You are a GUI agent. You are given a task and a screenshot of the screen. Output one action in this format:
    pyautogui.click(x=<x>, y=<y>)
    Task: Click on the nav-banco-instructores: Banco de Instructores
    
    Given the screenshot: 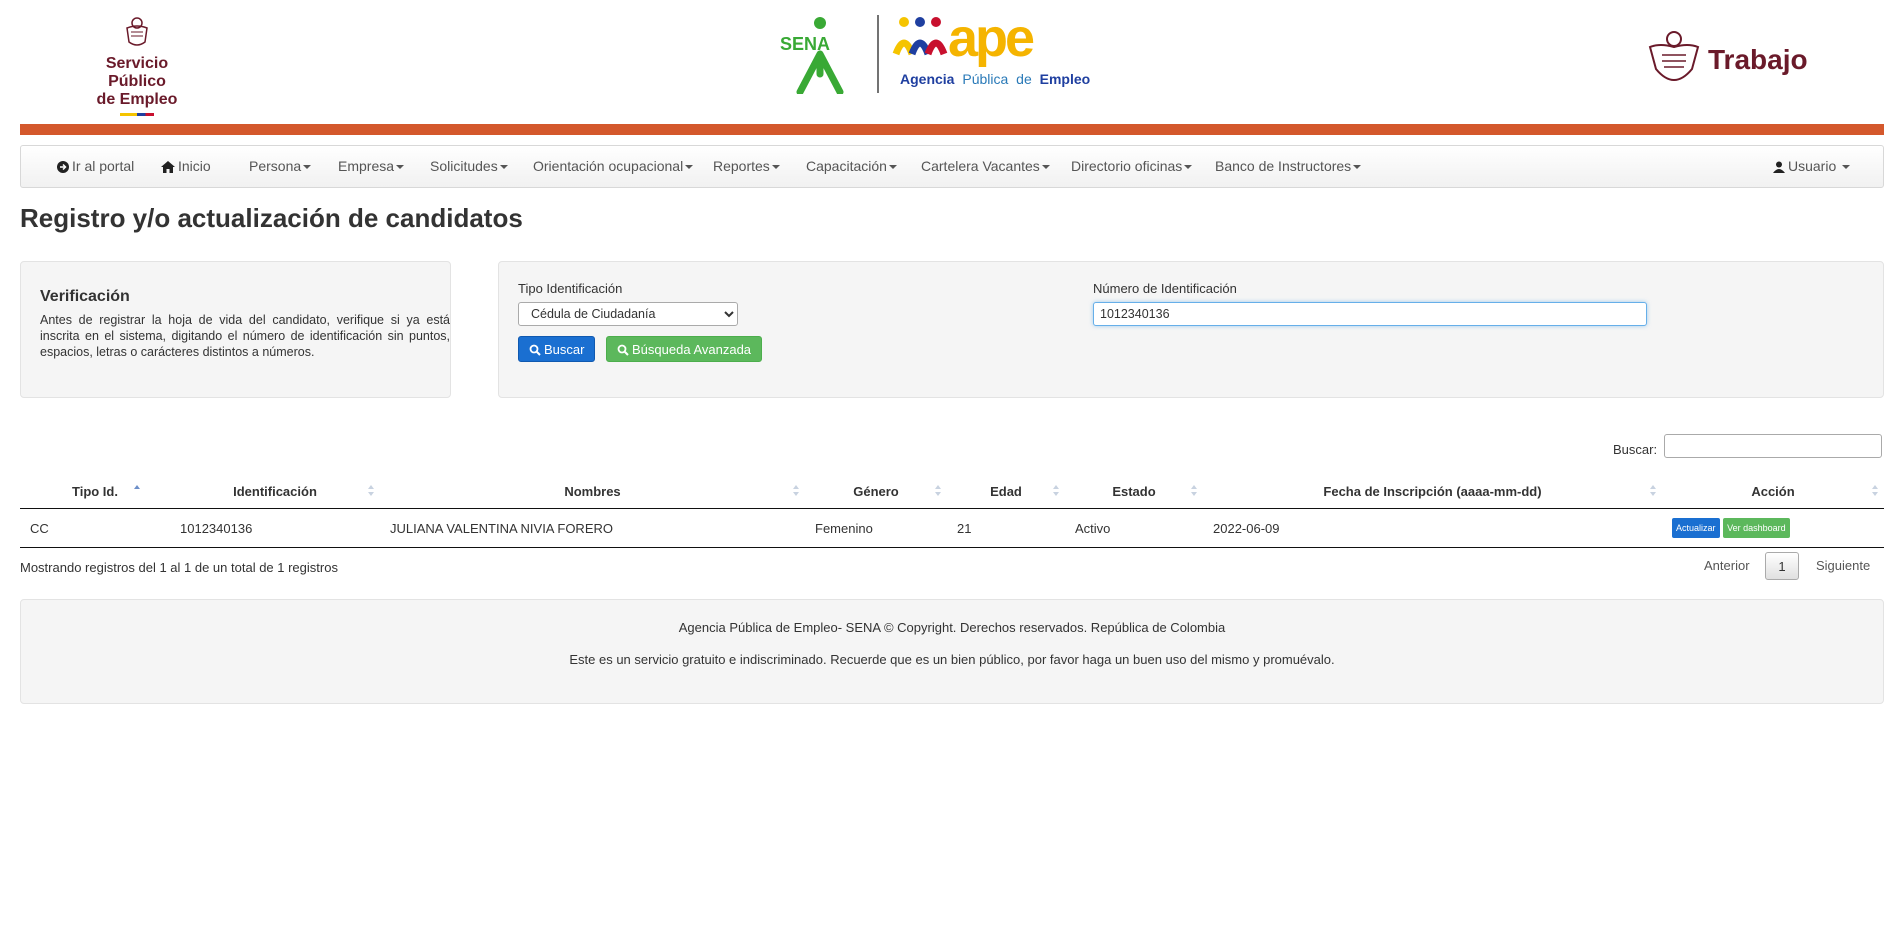 What is the action you would take?
    pyautogui.click(x=1288, y=166)
    